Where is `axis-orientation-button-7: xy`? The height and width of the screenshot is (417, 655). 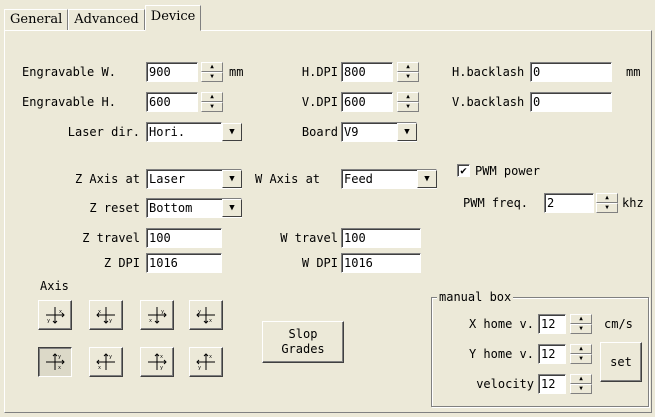 axis-orientation-button-7: xy is located at coordinates (157, 362).